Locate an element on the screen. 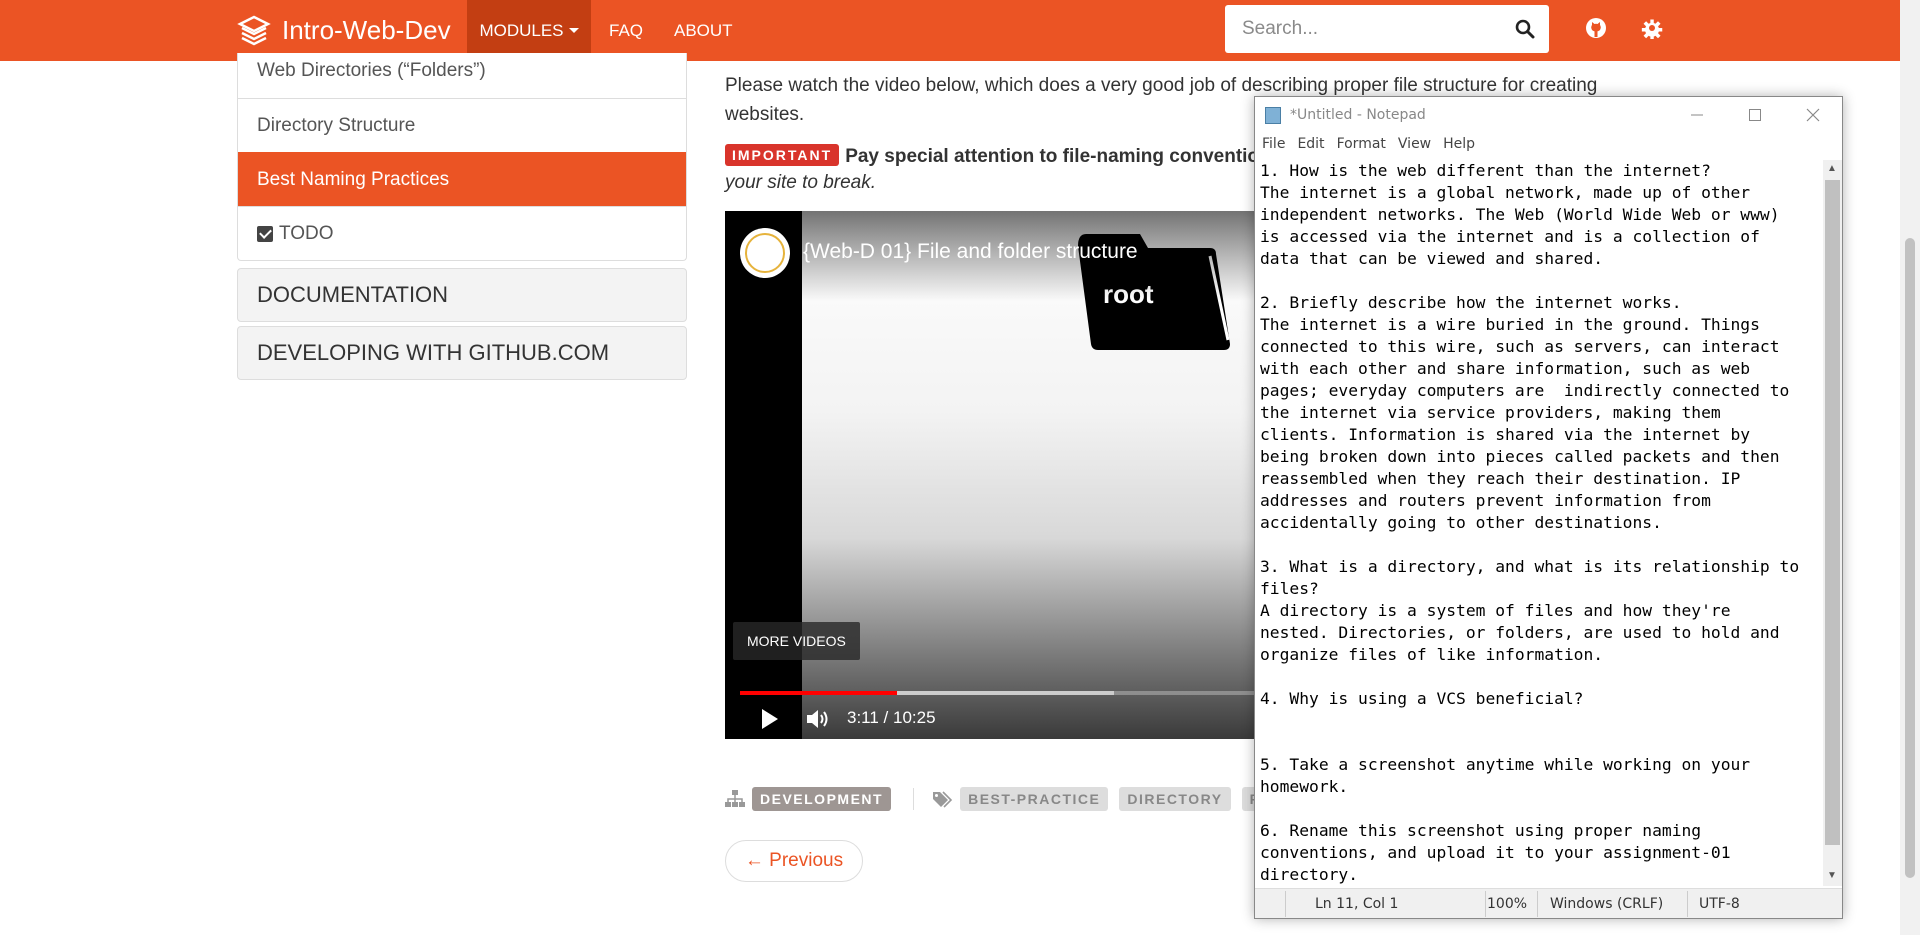 This screenshot has height=935, width=1920. brand-link: Intro-Web-Dev is located at coordinates (343, 30).